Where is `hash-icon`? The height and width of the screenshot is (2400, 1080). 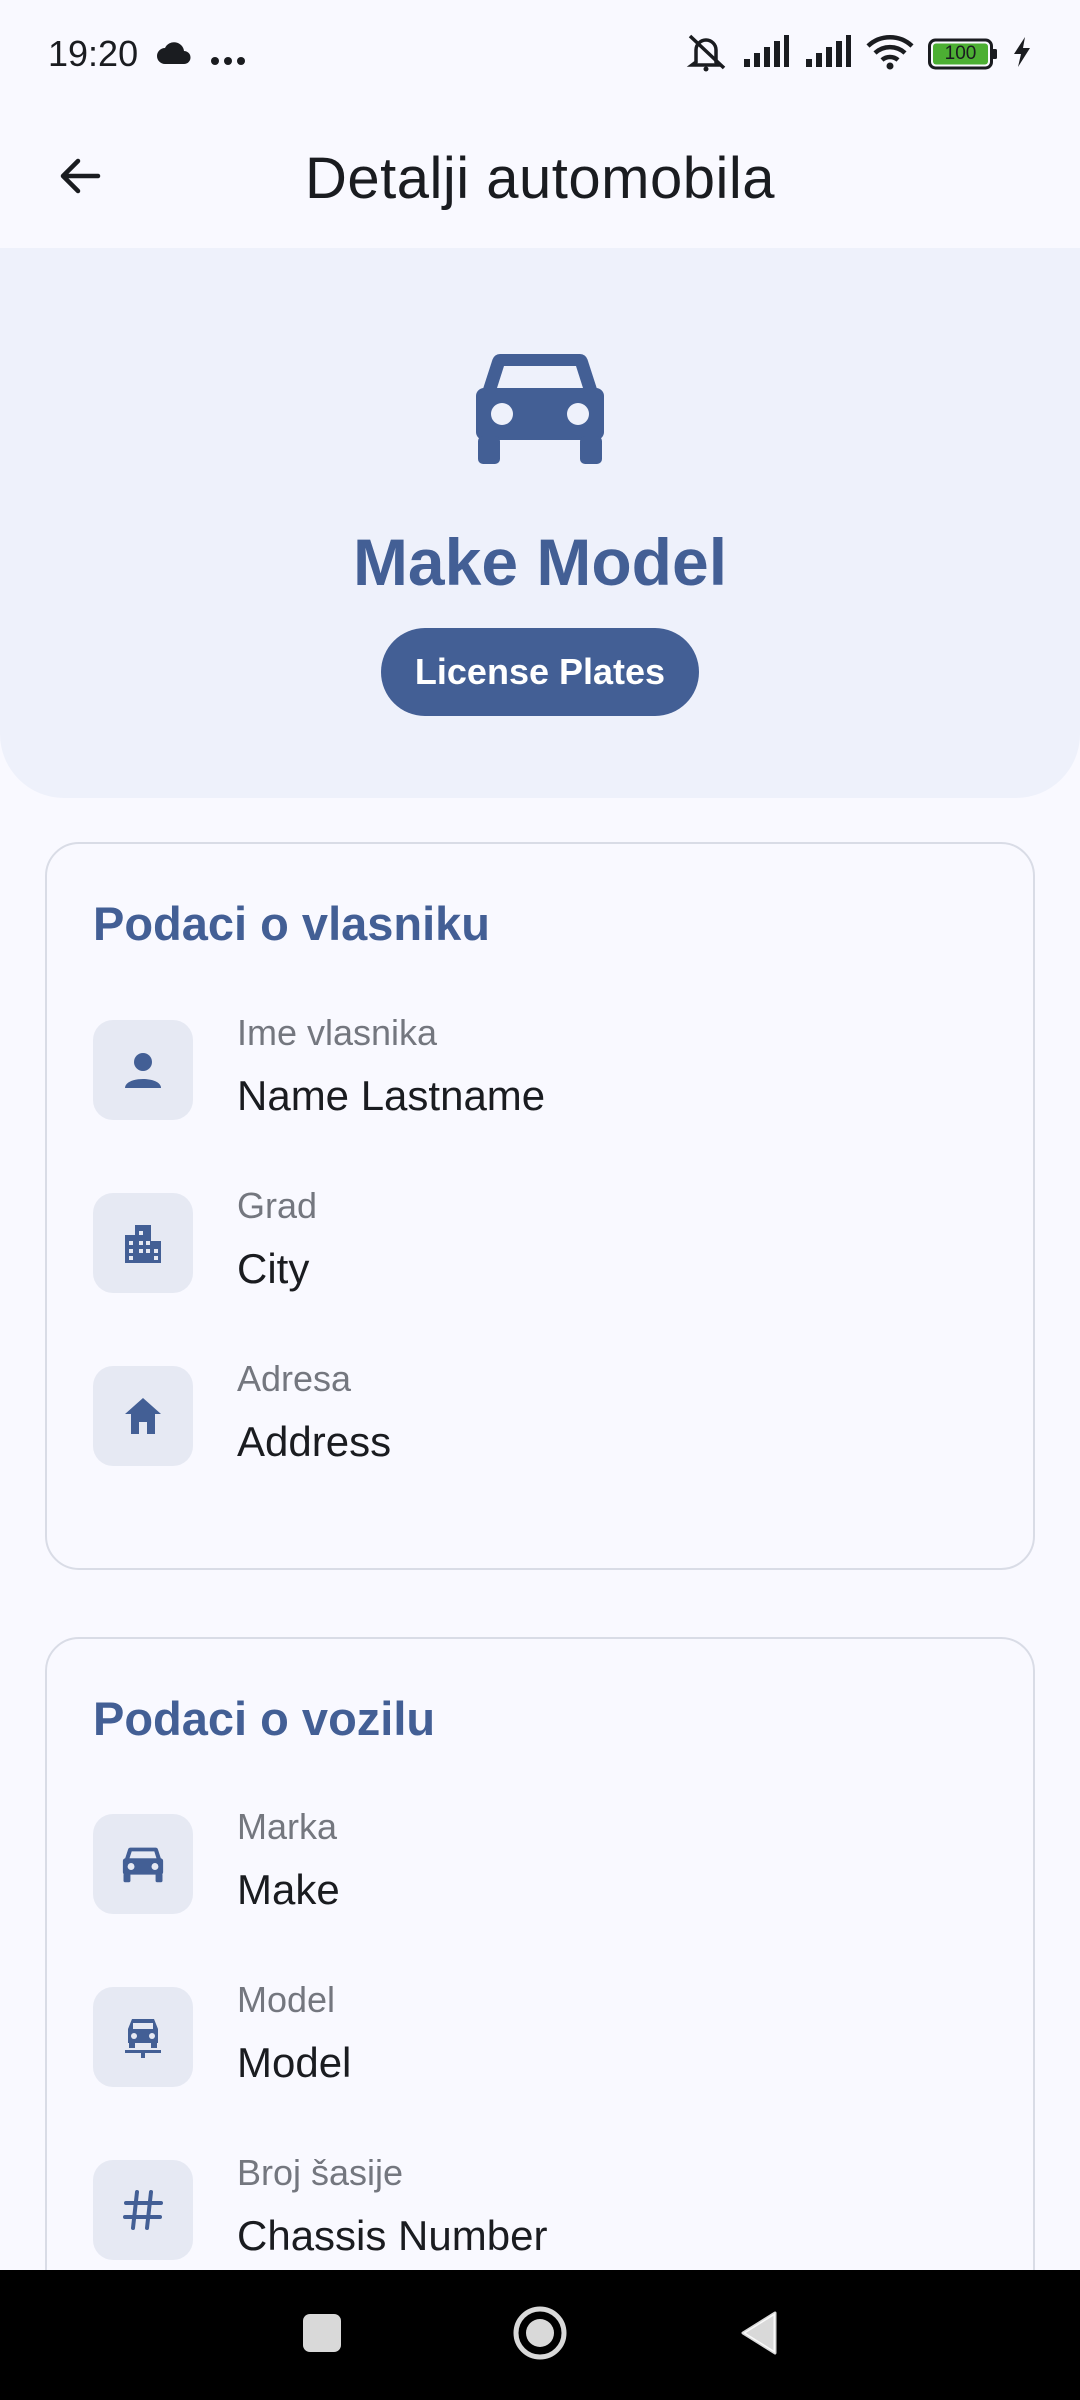 hash-icon is located at coordinates (143, 2210).